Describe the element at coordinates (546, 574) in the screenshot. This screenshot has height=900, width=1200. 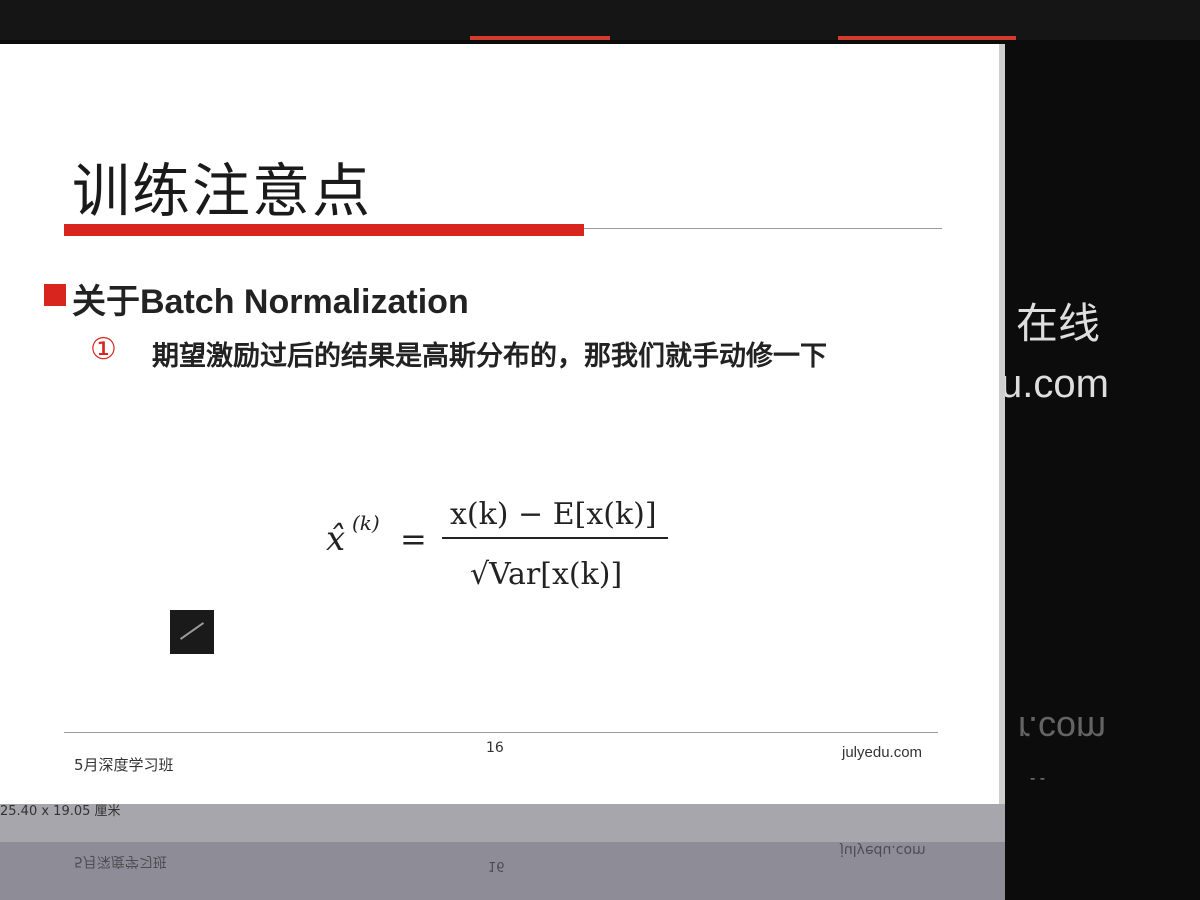
I see `formula-denominator: √Var[x(k)]` at that location.